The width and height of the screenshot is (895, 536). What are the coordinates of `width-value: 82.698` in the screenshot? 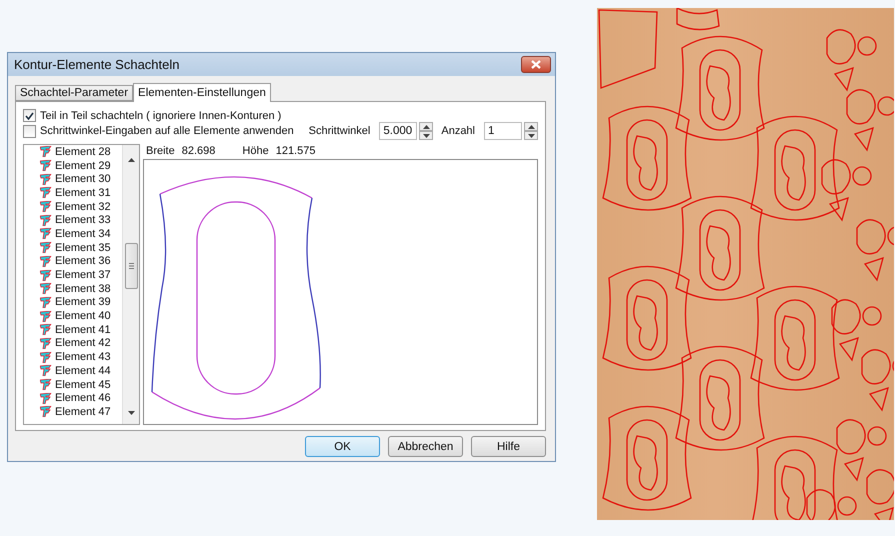 It's located at (199, 150).